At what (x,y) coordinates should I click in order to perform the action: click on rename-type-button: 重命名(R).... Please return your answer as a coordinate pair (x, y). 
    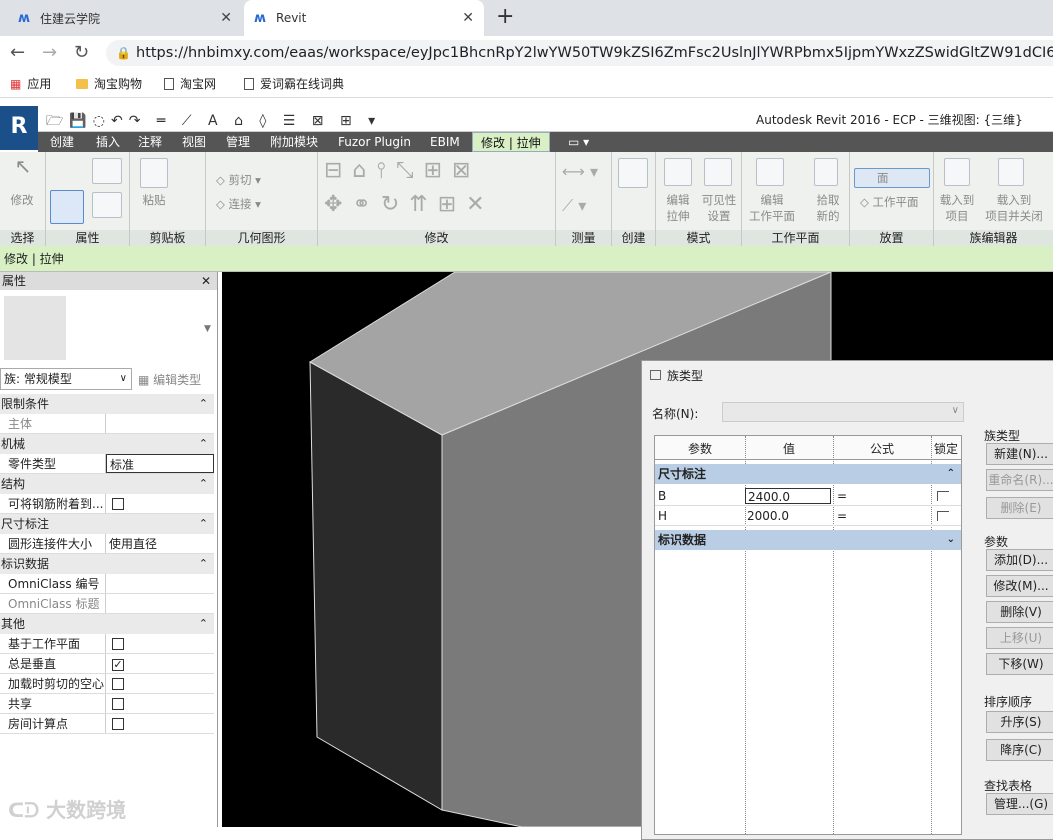
    Looking at the image, I should click on (1019, 480).